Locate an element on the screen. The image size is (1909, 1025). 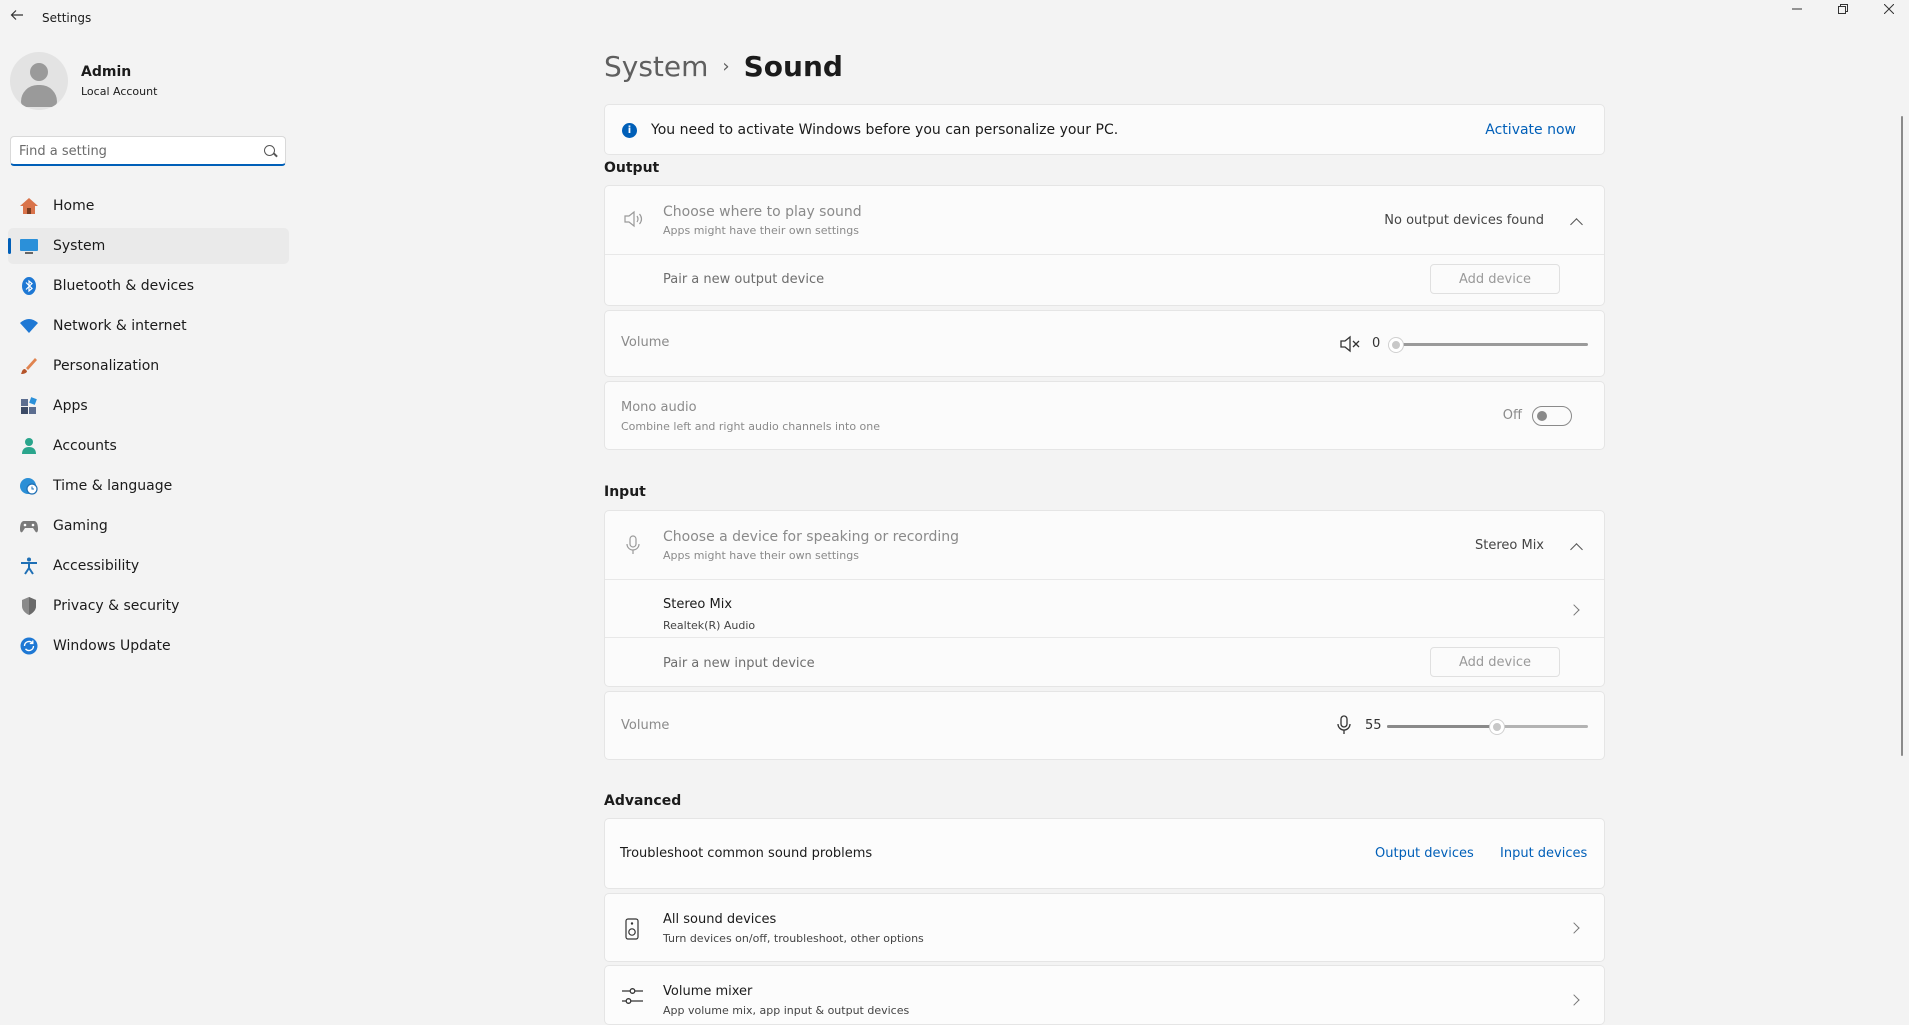
output-volume-slider is located at coordinates (1492, 344).